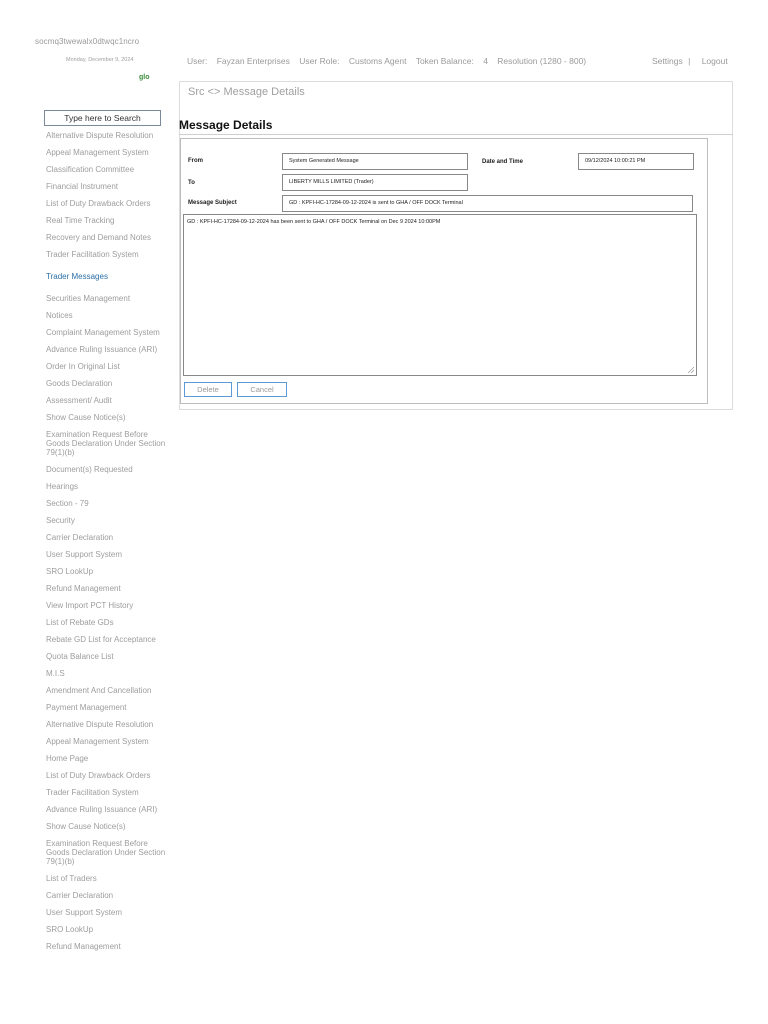  Describe the element at coordinates (107, 605) in the screenshot. I see `sidebar-item: View Import PCT History` at that location.